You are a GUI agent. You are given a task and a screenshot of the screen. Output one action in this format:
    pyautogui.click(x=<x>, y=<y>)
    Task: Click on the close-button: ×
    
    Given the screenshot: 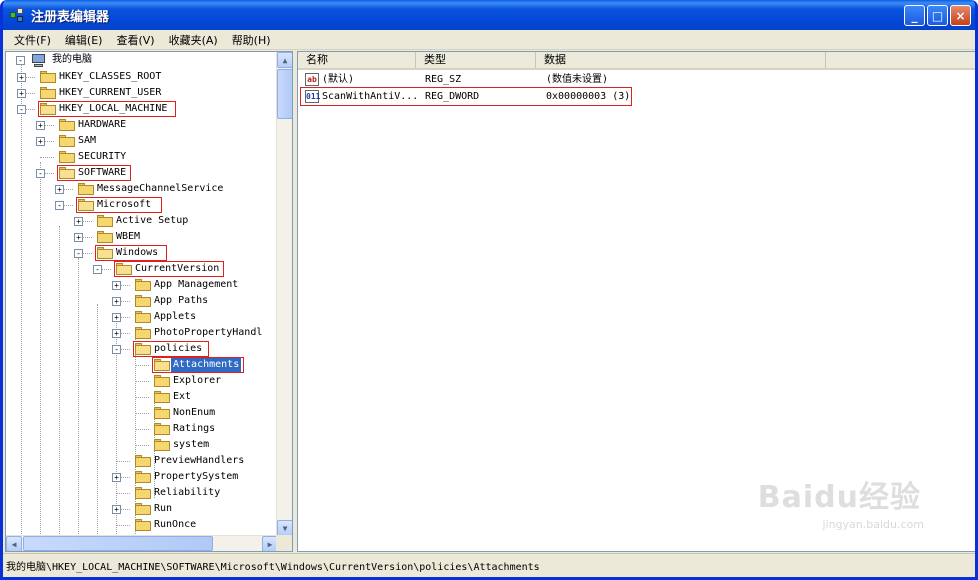 What is the action you would take?
    pyautogui.click(x=960, y=15)
    